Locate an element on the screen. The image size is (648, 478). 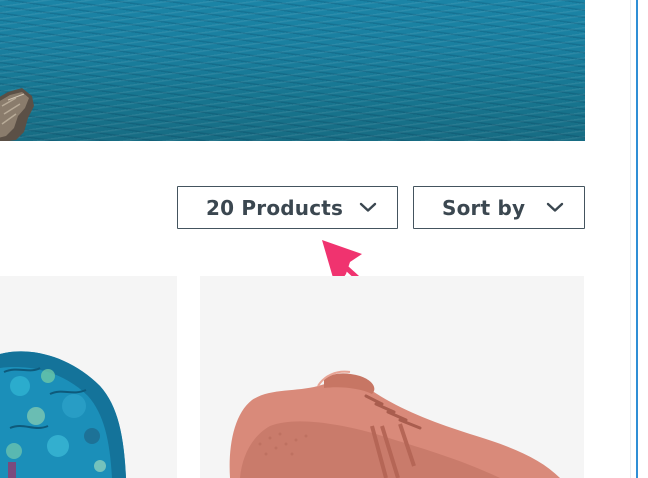
patterned-backpack-image is located at coordinates (63, 414).